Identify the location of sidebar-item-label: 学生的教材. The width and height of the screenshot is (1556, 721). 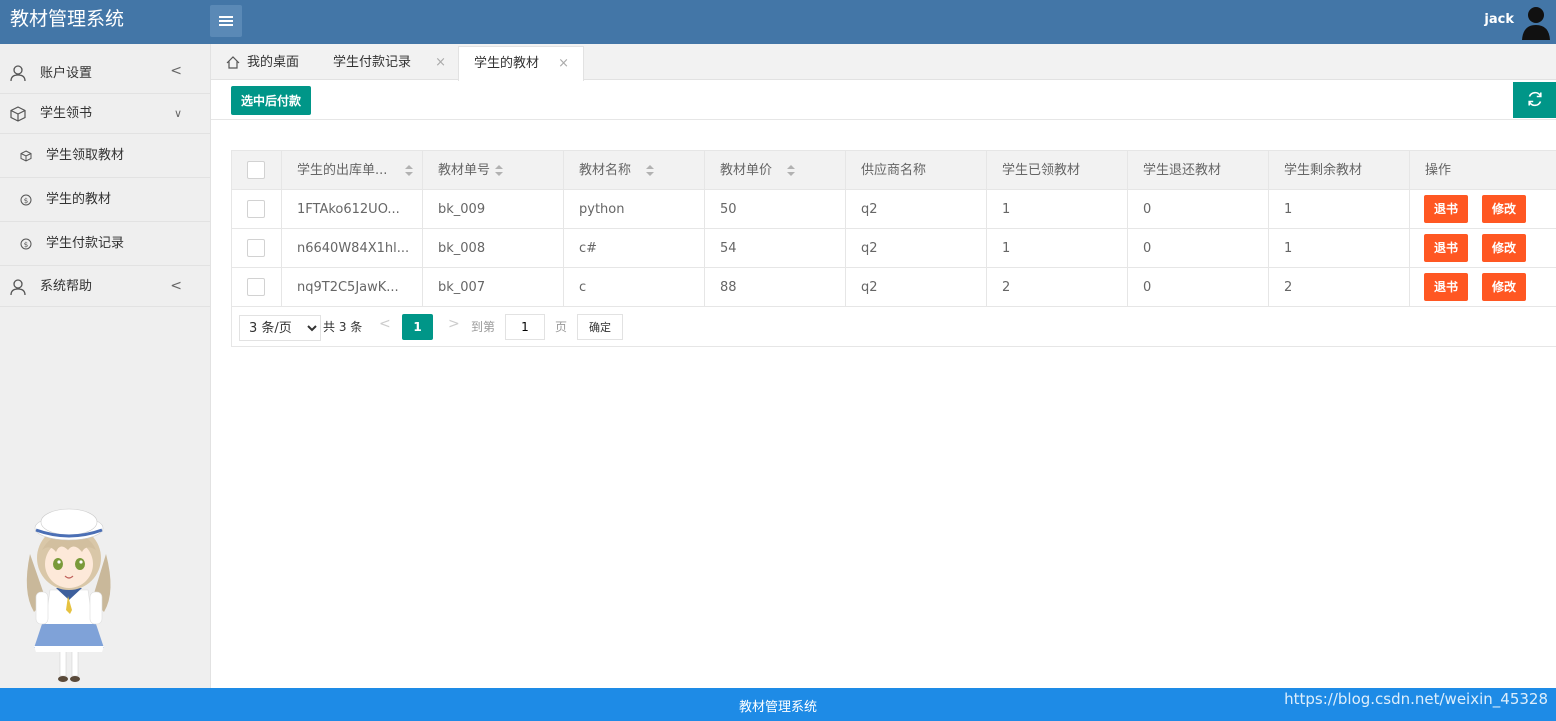
(79, 199).